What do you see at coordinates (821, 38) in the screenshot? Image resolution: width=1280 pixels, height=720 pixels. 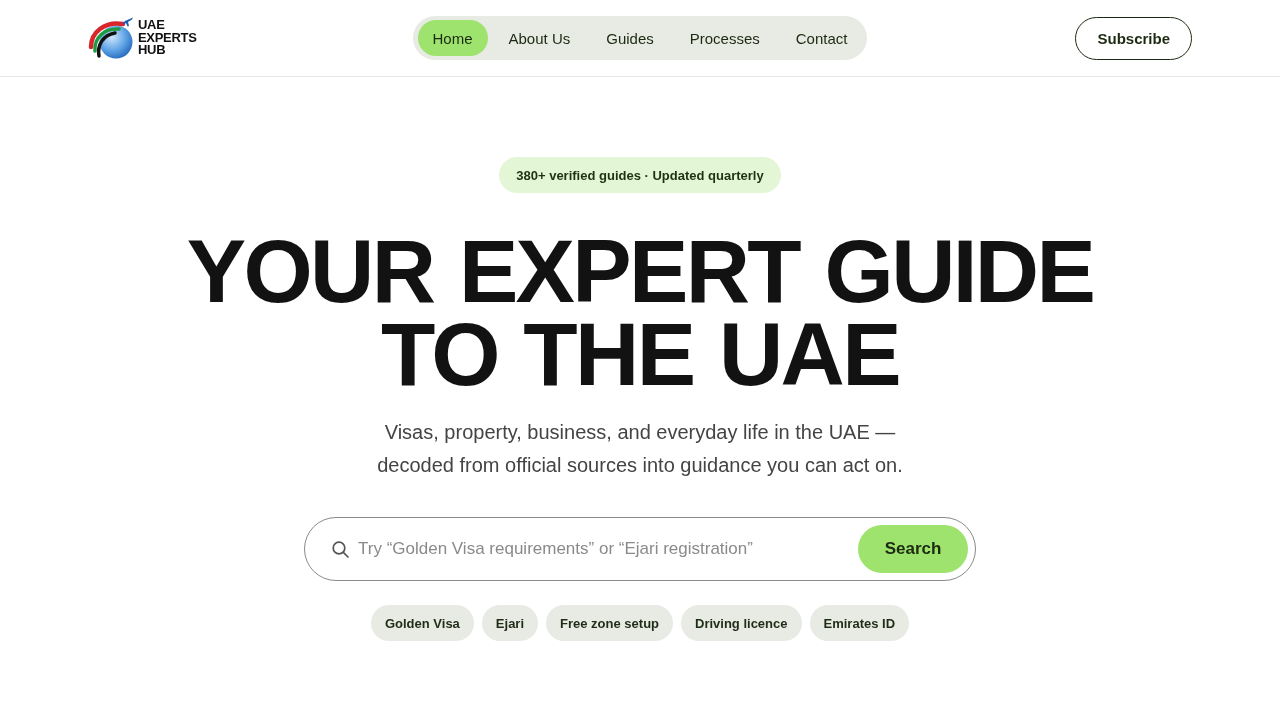 I see `nav-link: Contact` at bounding box center [821, 38].